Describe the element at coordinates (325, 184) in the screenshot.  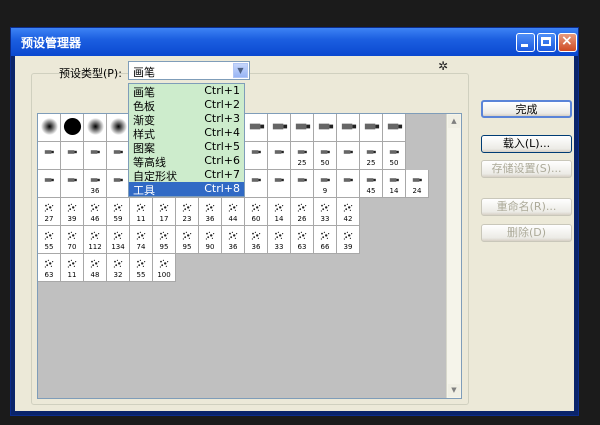
I see `brush-preset: 9` at that location.